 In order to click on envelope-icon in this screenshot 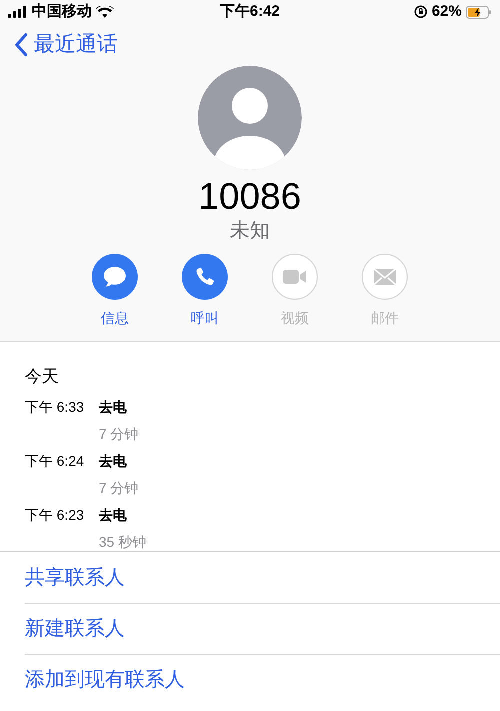, I will do `click(385, 277)`.